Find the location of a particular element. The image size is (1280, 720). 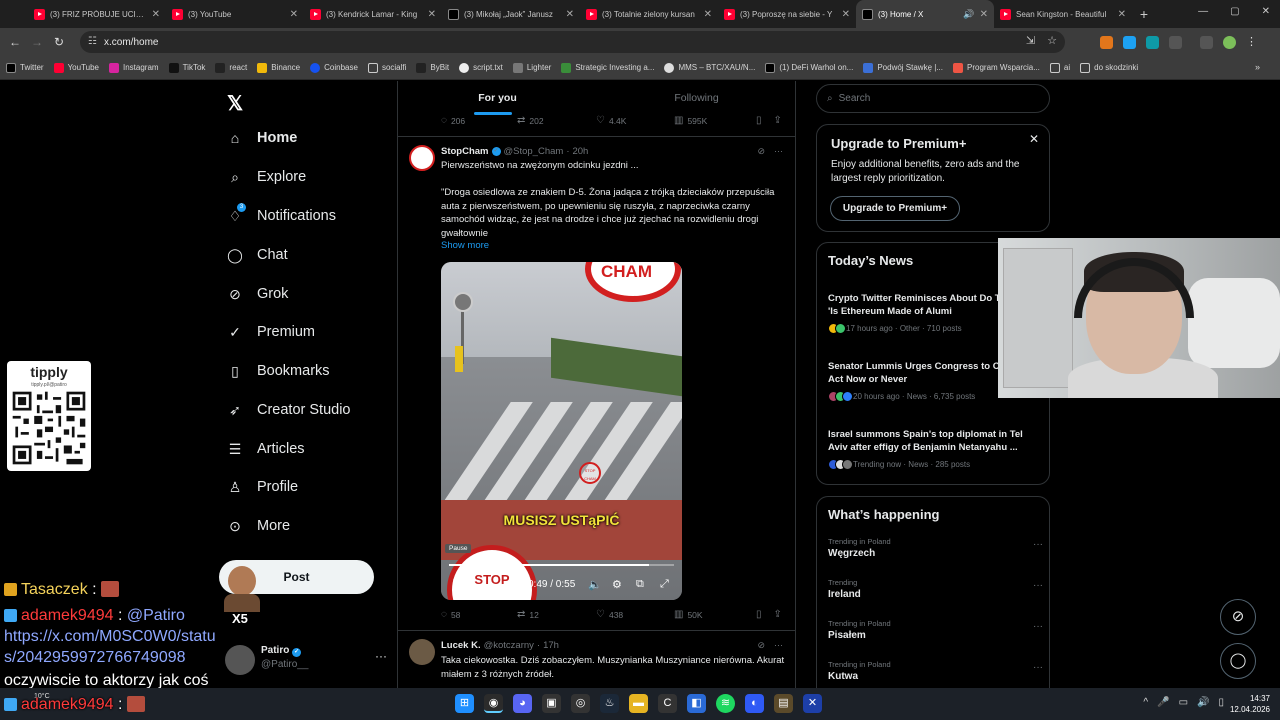

metamask-extension-icon is located at coordinates (1106, 42).